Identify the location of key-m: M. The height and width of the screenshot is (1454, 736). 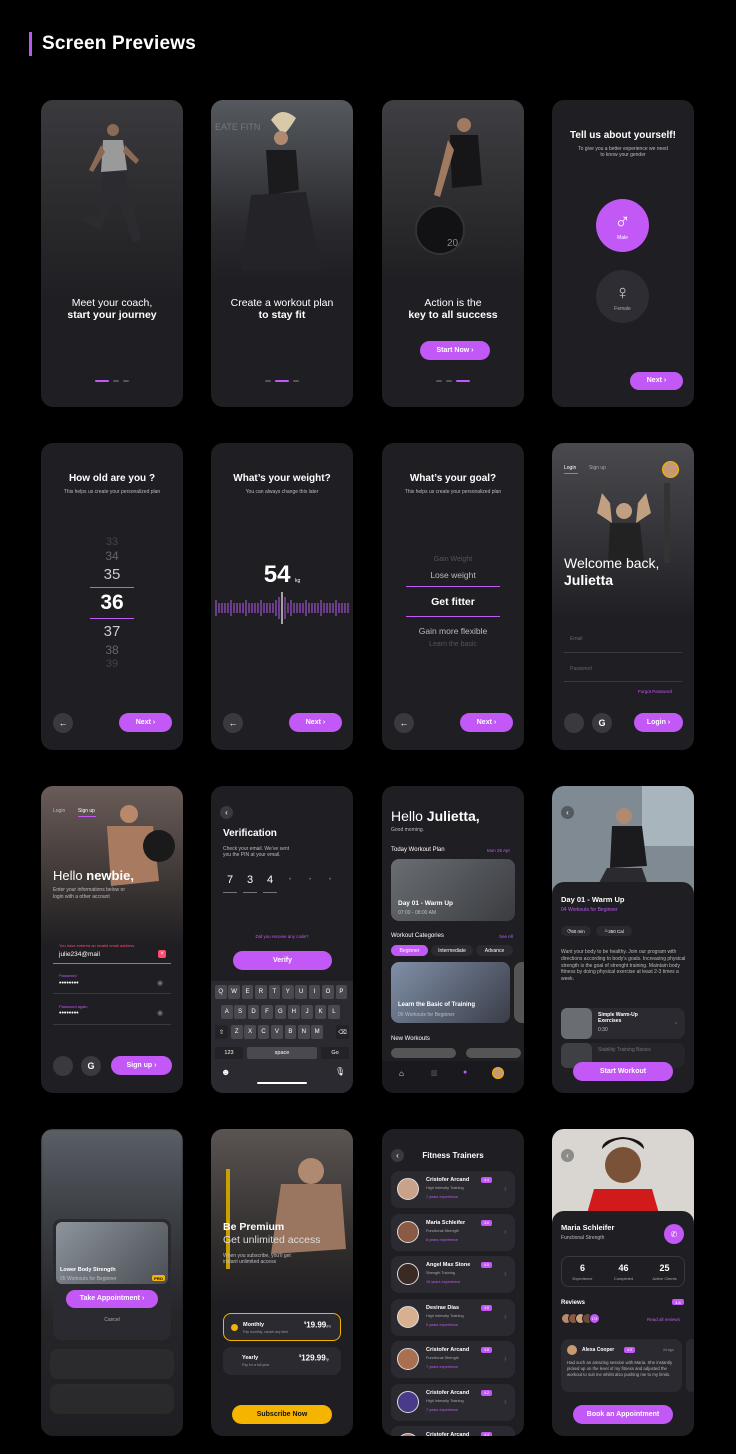
(317, 1032).